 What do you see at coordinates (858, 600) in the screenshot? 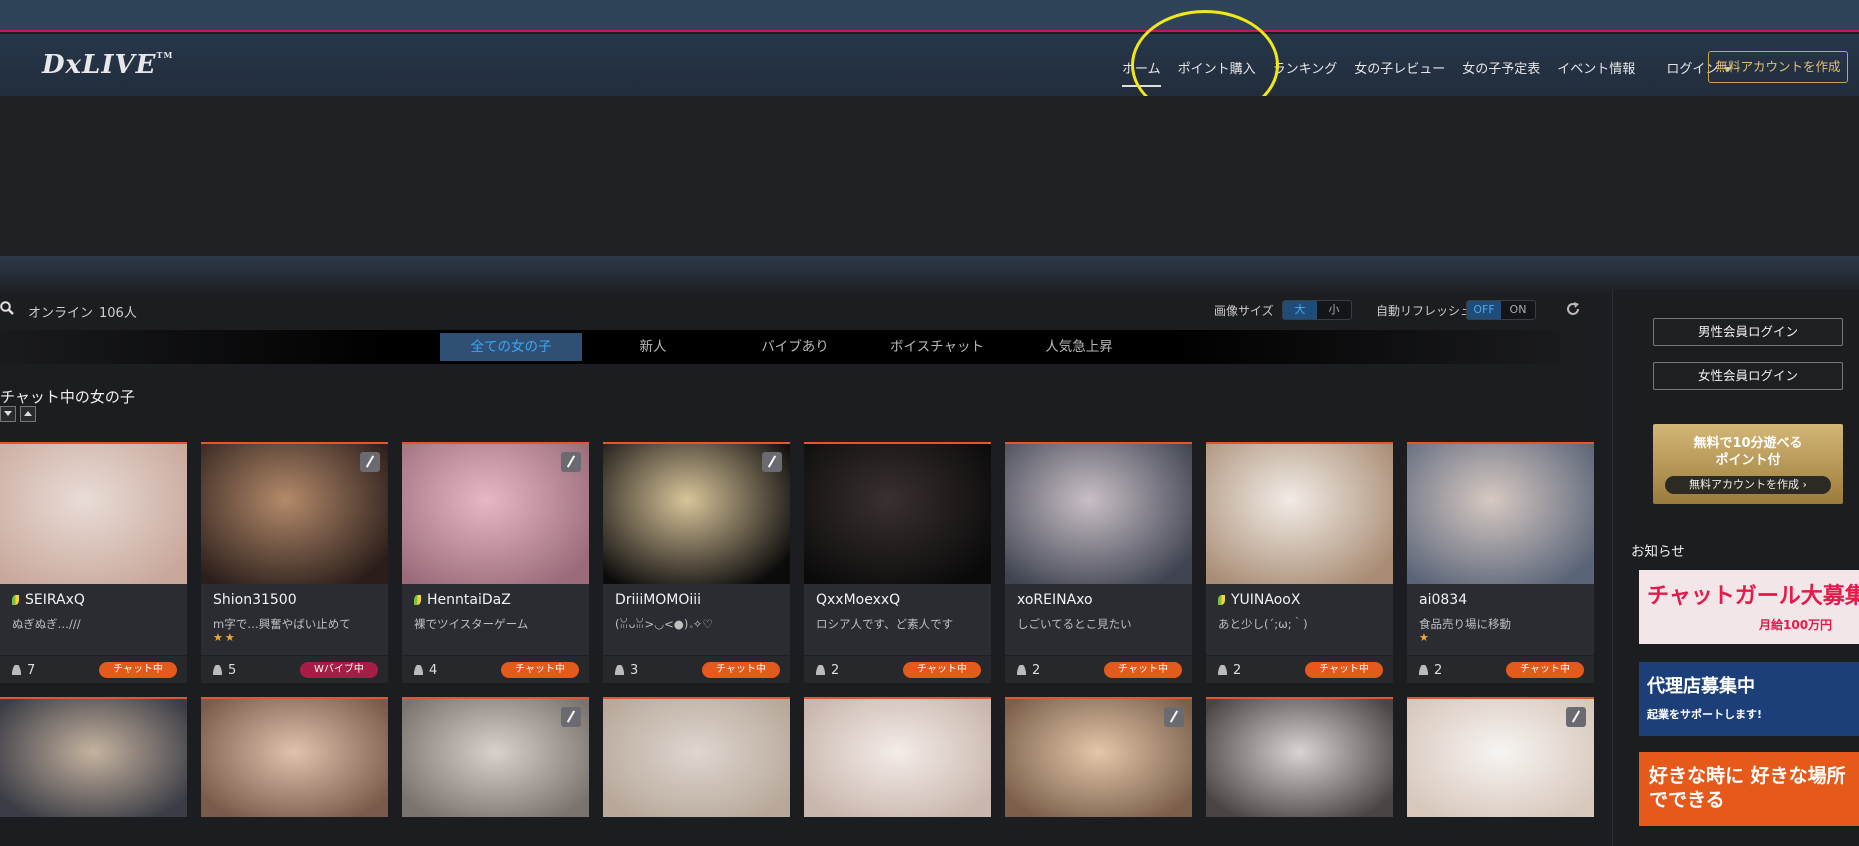
I see `performer-name: QxxMoexxQ` at bounding box center [858, 600].